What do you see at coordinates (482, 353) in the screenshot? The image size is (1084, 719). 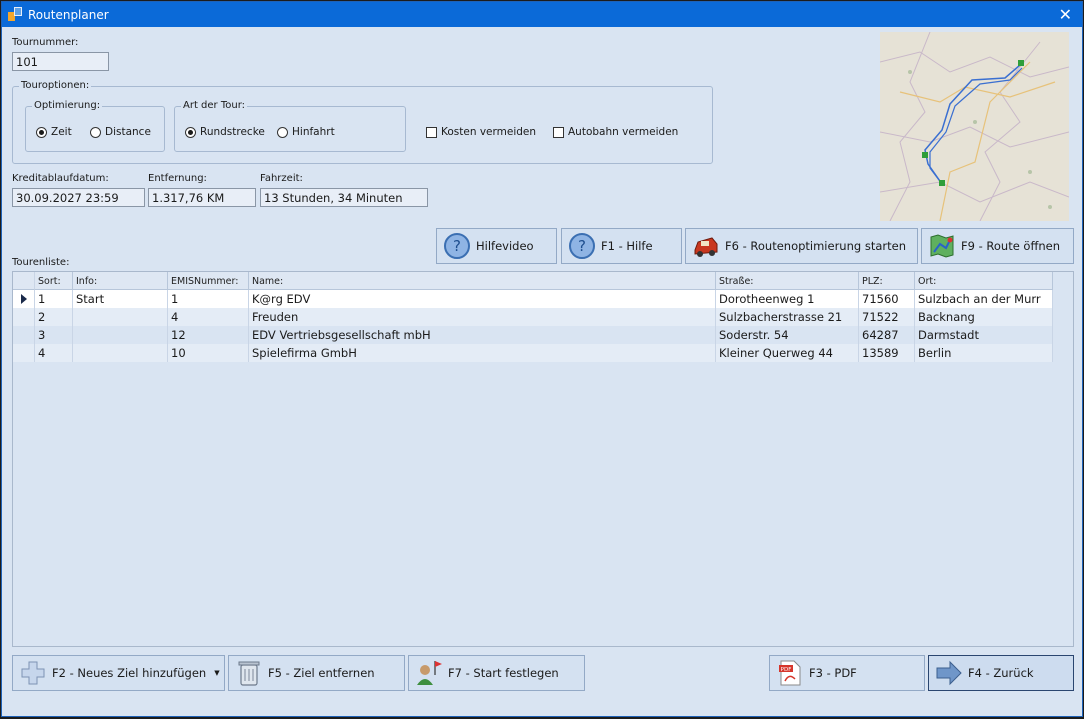 I see `cell-name: Spielefirma GmbH` at bounding box center [482, 353].